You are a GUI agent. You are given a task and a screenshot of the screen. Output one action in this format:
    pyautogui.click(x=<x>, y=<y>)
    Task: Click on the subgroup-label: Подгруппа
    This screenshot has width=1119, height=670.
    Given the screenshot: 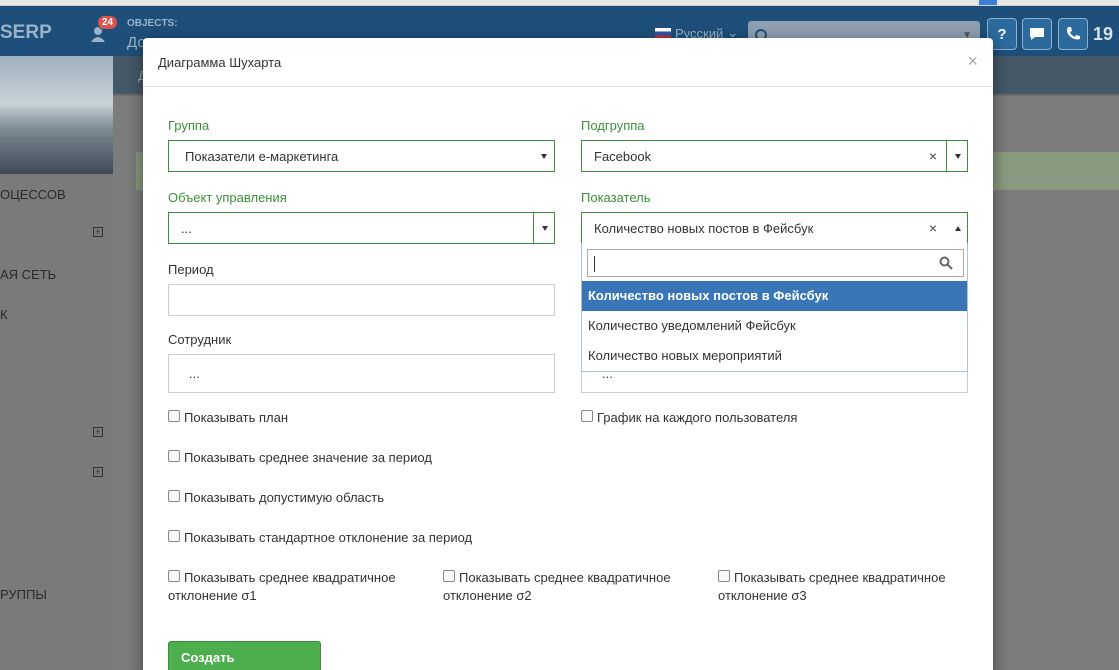 What is the action you would take?
    pyautogui.click(x=613, y=125)
    